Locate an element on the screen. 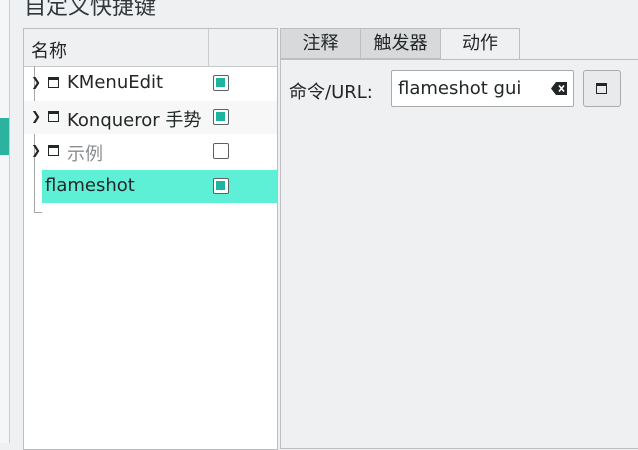 This screenshot has height=450, width=638. command-url-value: flameshot gui is located at coordinates (459, 88).